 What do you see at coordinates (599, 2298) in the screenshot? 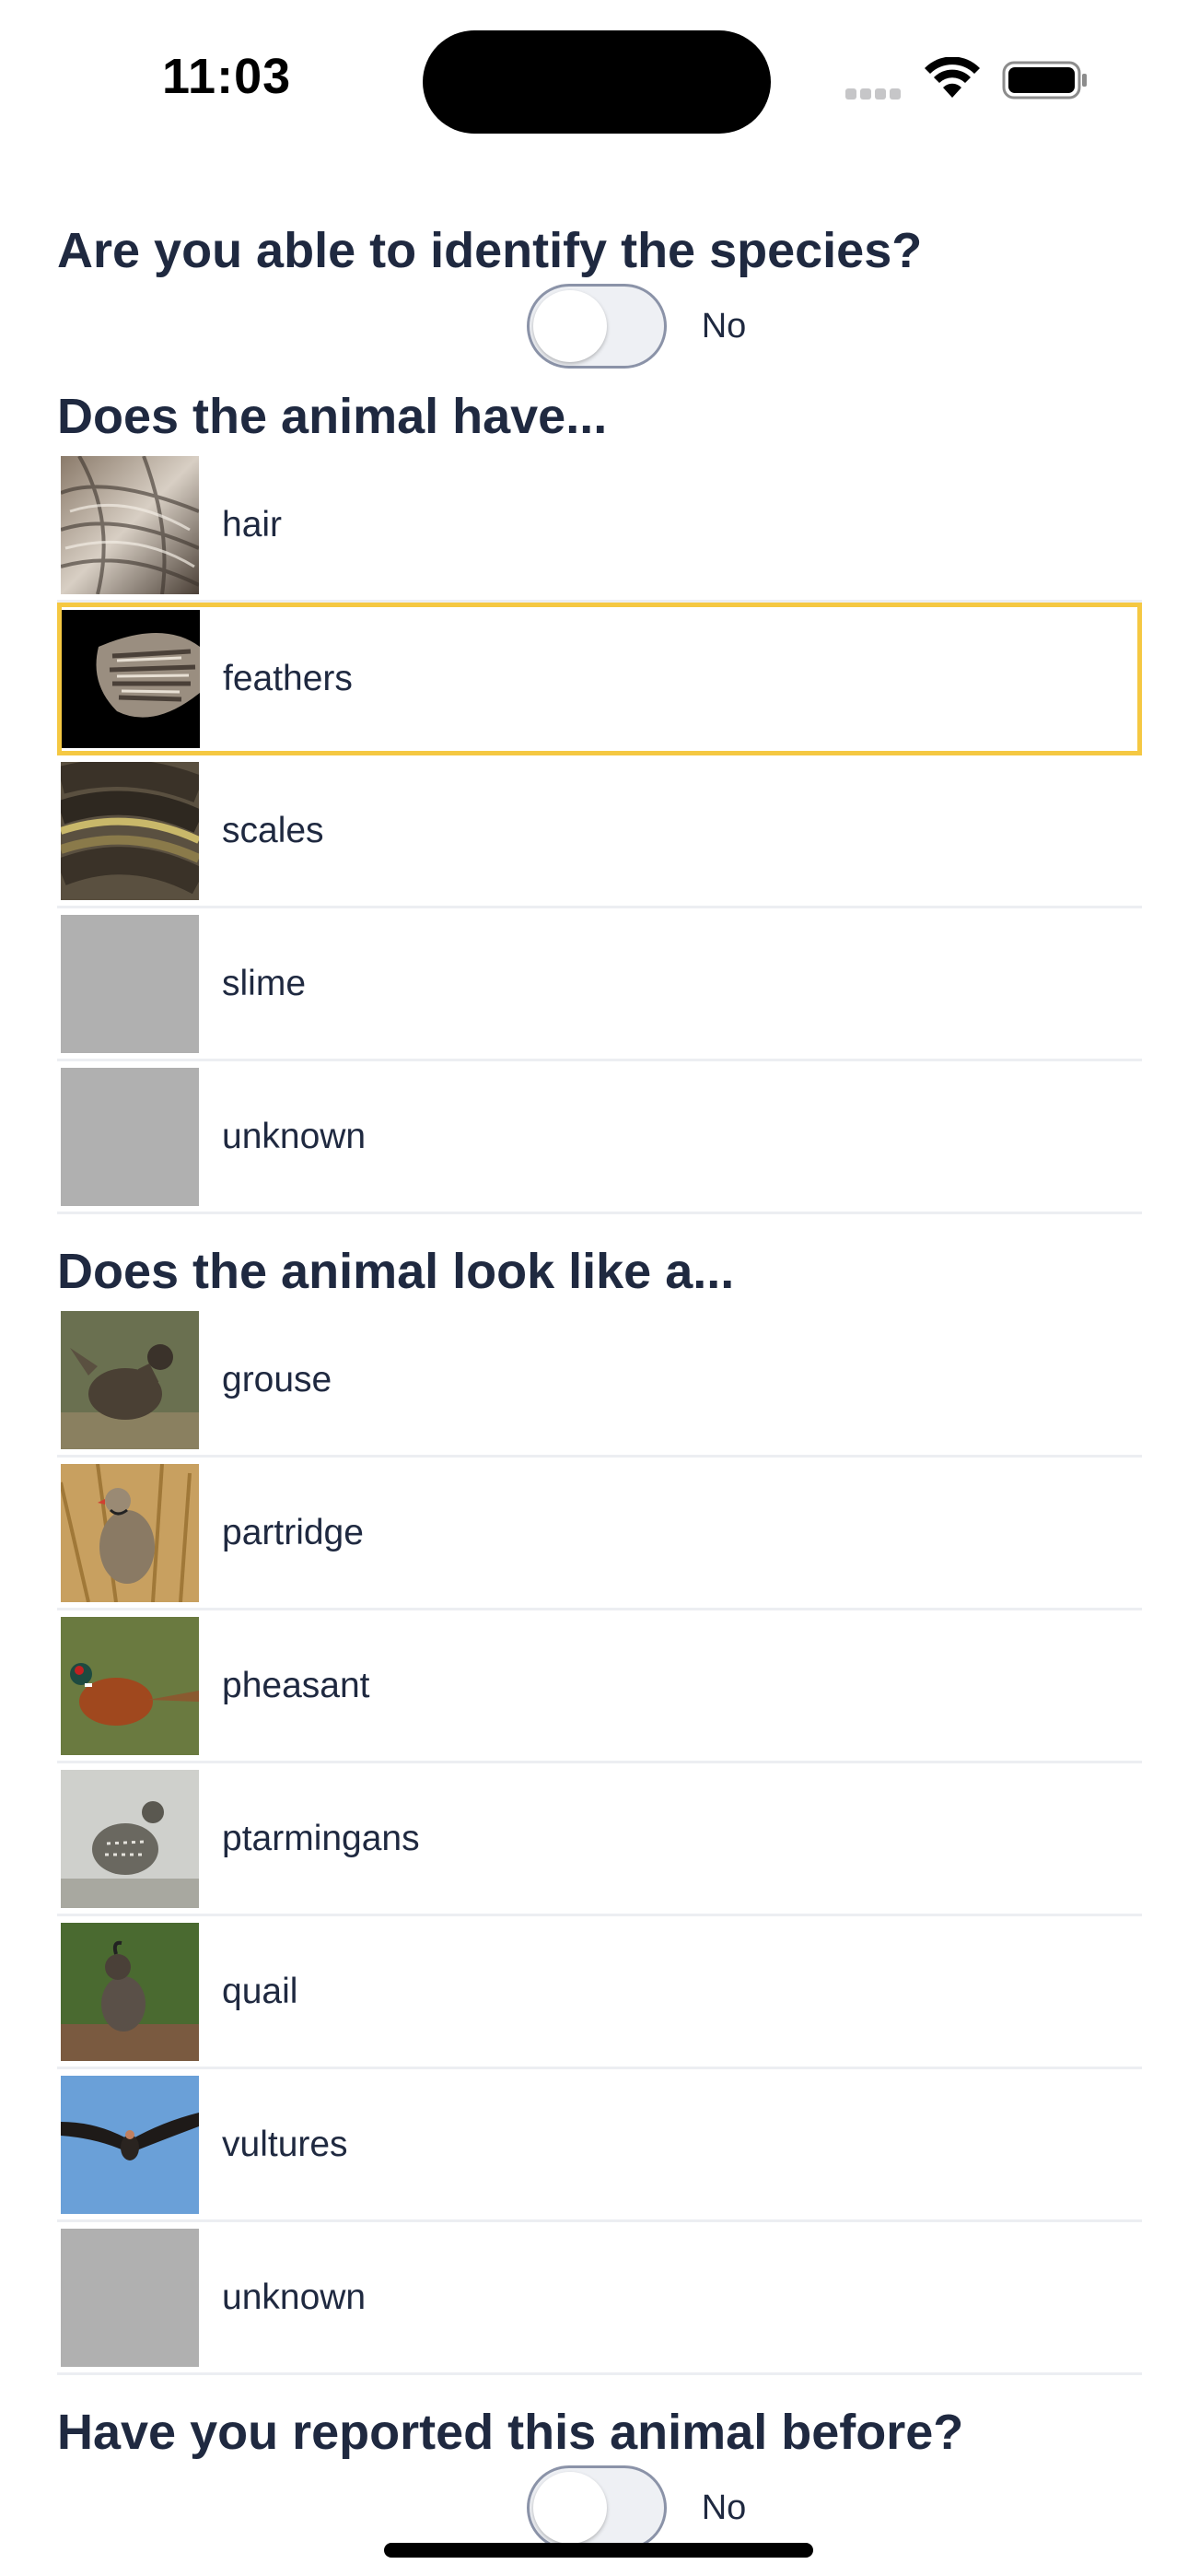
I see `lookalike-option-unknown: unknown` at bounding box center [599, 2298].